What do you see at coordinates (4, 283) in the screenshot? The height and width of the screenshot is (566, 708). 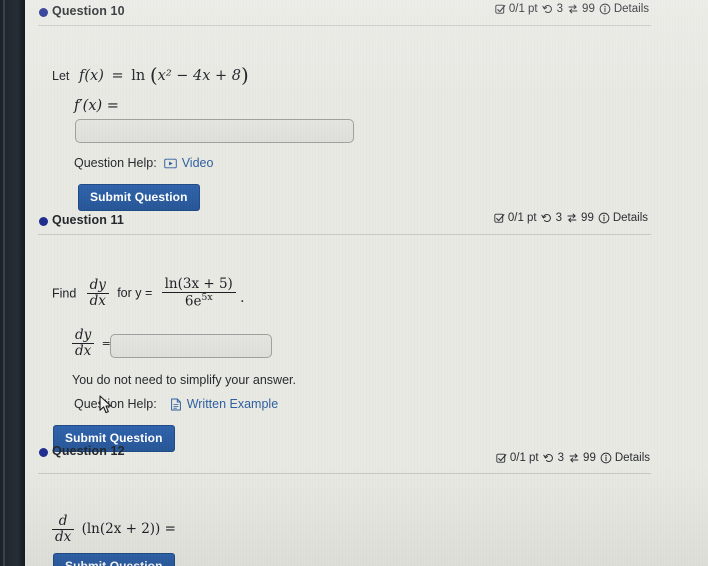 I see `bezel-sheen` at bounding box center [4, 283].